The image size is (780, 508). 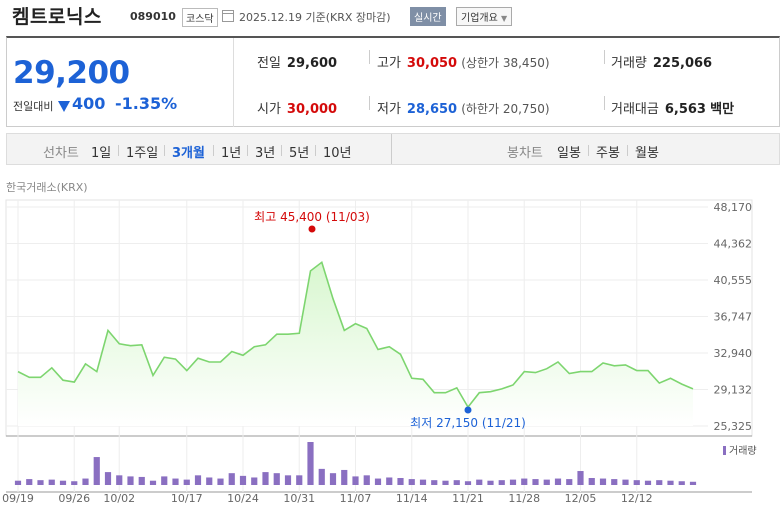 I want to click on volume-value: 225,066, so click(x=682, y=63).